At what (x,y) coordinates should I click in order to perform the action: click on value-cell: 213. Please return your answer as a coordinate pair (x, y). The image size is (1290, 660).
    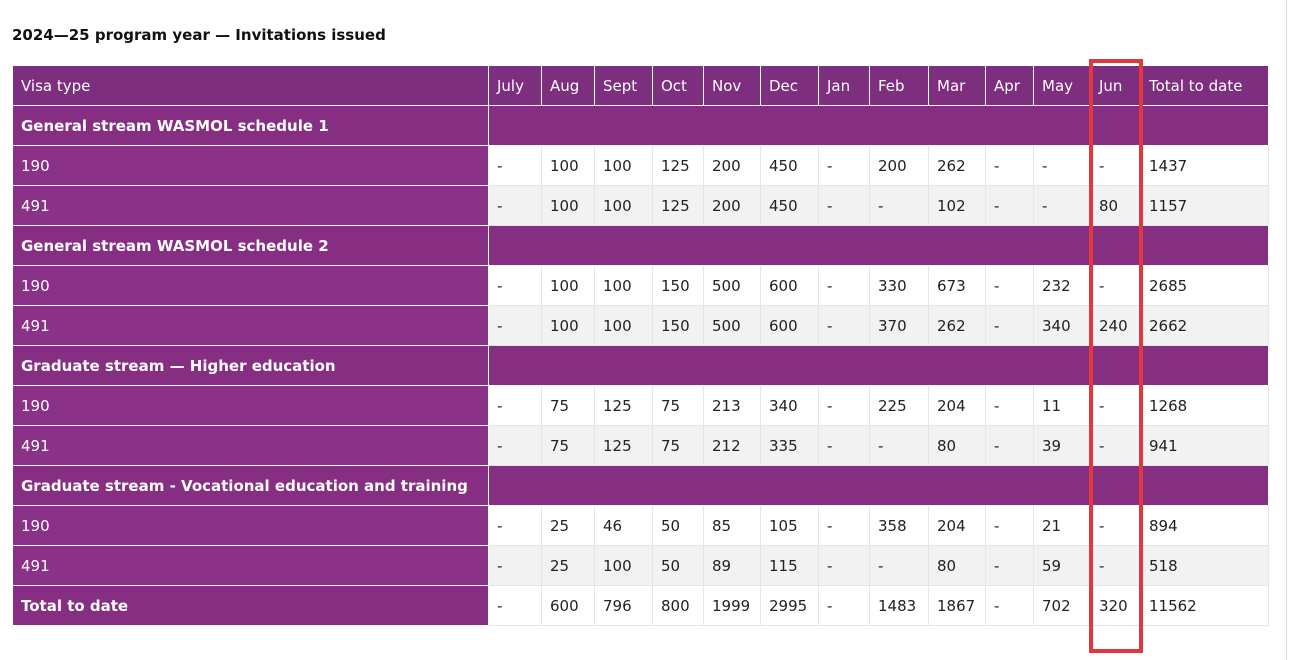
    Looking at the image, I should click on (732, 405).